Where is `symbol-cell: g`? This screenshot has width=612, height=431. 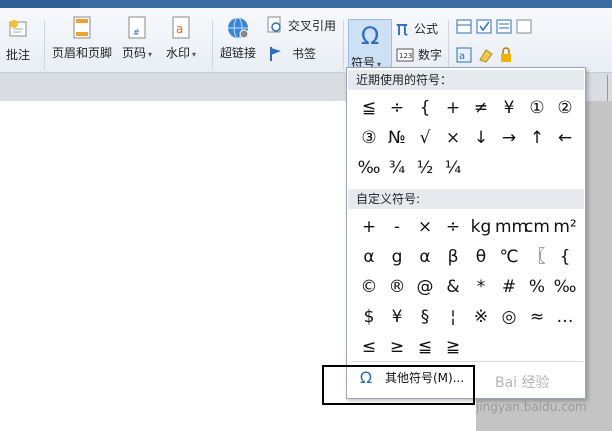 symbol-cell: g is located at coordinates (397, 257).